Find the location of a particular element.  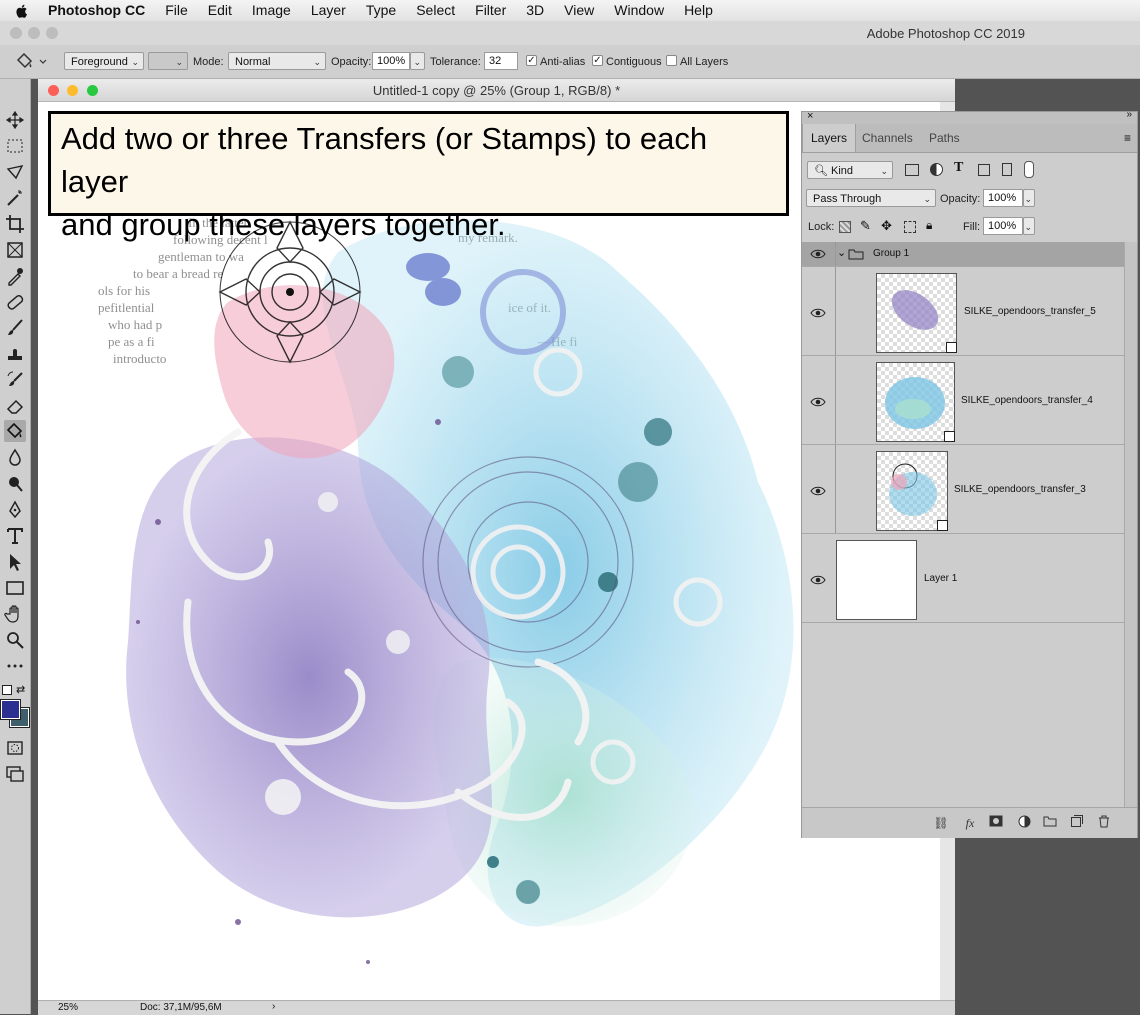

brush-tool is located at coordinates (15, 328).